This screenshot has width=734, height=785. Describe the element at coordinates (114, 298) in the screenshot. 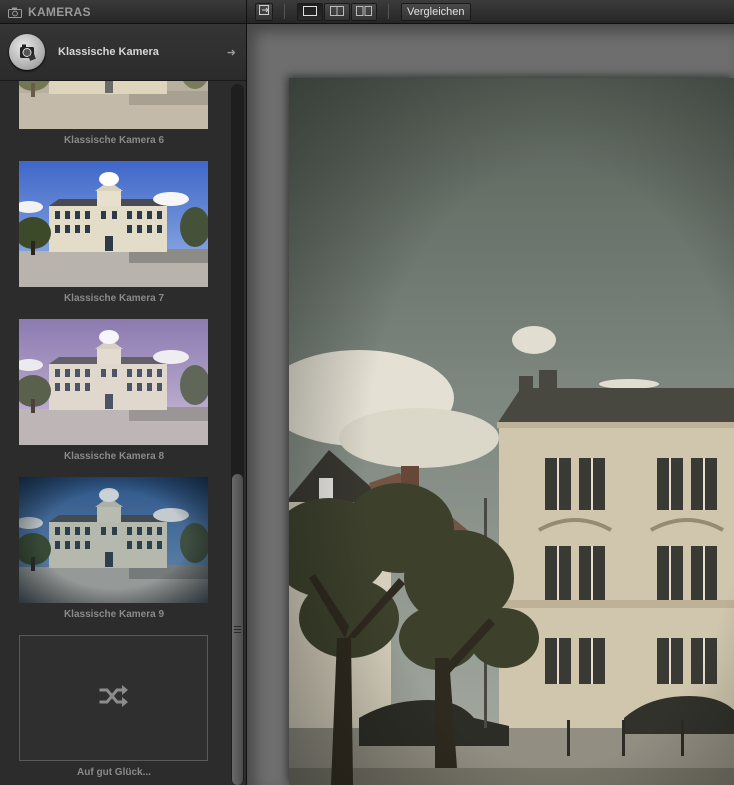

I see `preset-label-7: Klassische Kamera 7` at that location.